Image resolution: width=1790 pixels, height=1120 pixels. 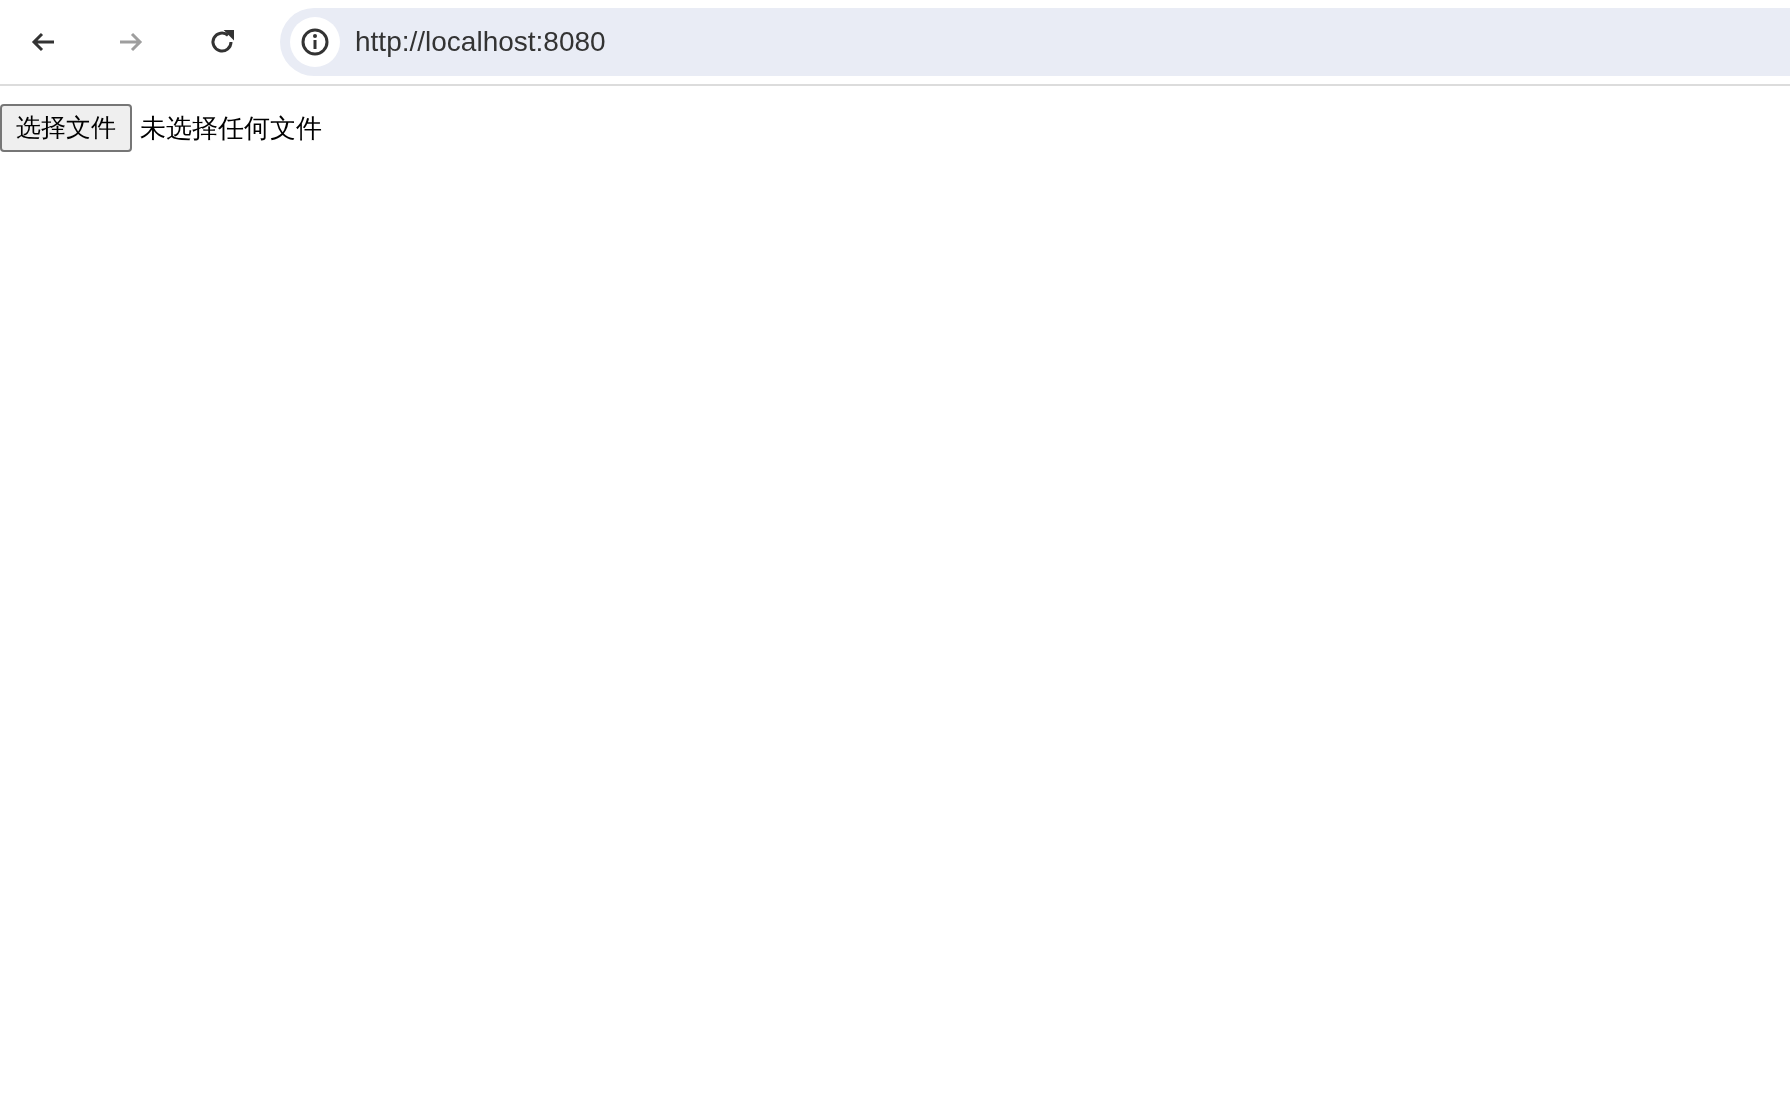 What do you see at coordinates (66, 128) in the screenshot?
I see `choose-file-button: 选择文件` at bounding box center [66, 128].